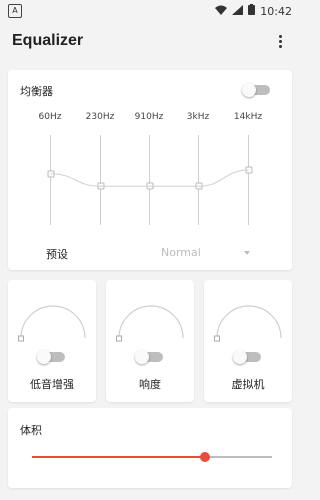 The height and width of the screenshot is (500, 320). Describe the element at coordinates (252, 11) in the screenshot. I see `battery-icon` at that location.